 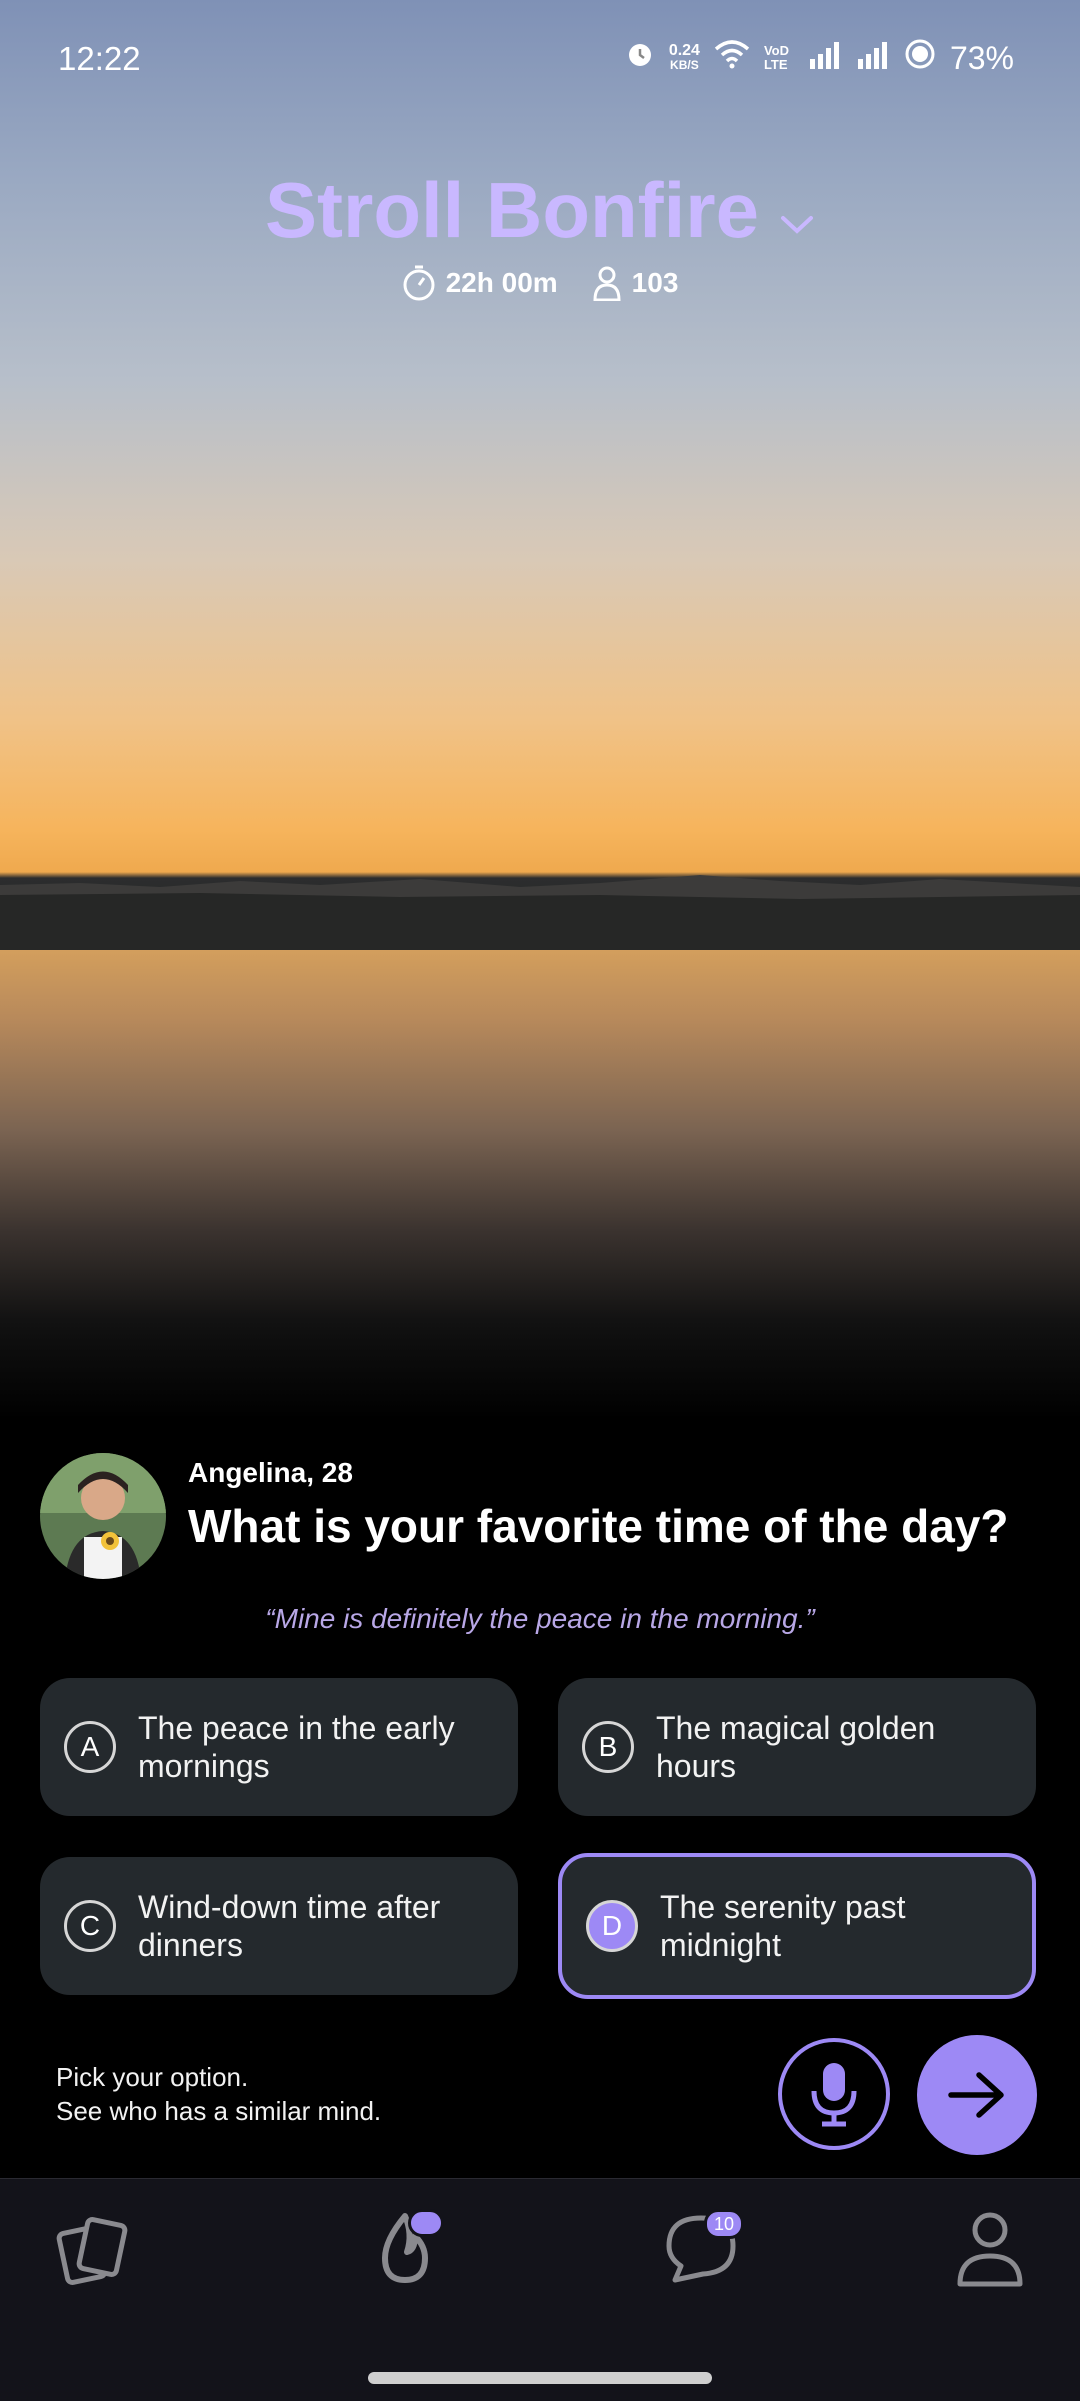 I want to click on status-icons: 0.24 KB/S VoD LTE 73%, so click(x=819, y=58).